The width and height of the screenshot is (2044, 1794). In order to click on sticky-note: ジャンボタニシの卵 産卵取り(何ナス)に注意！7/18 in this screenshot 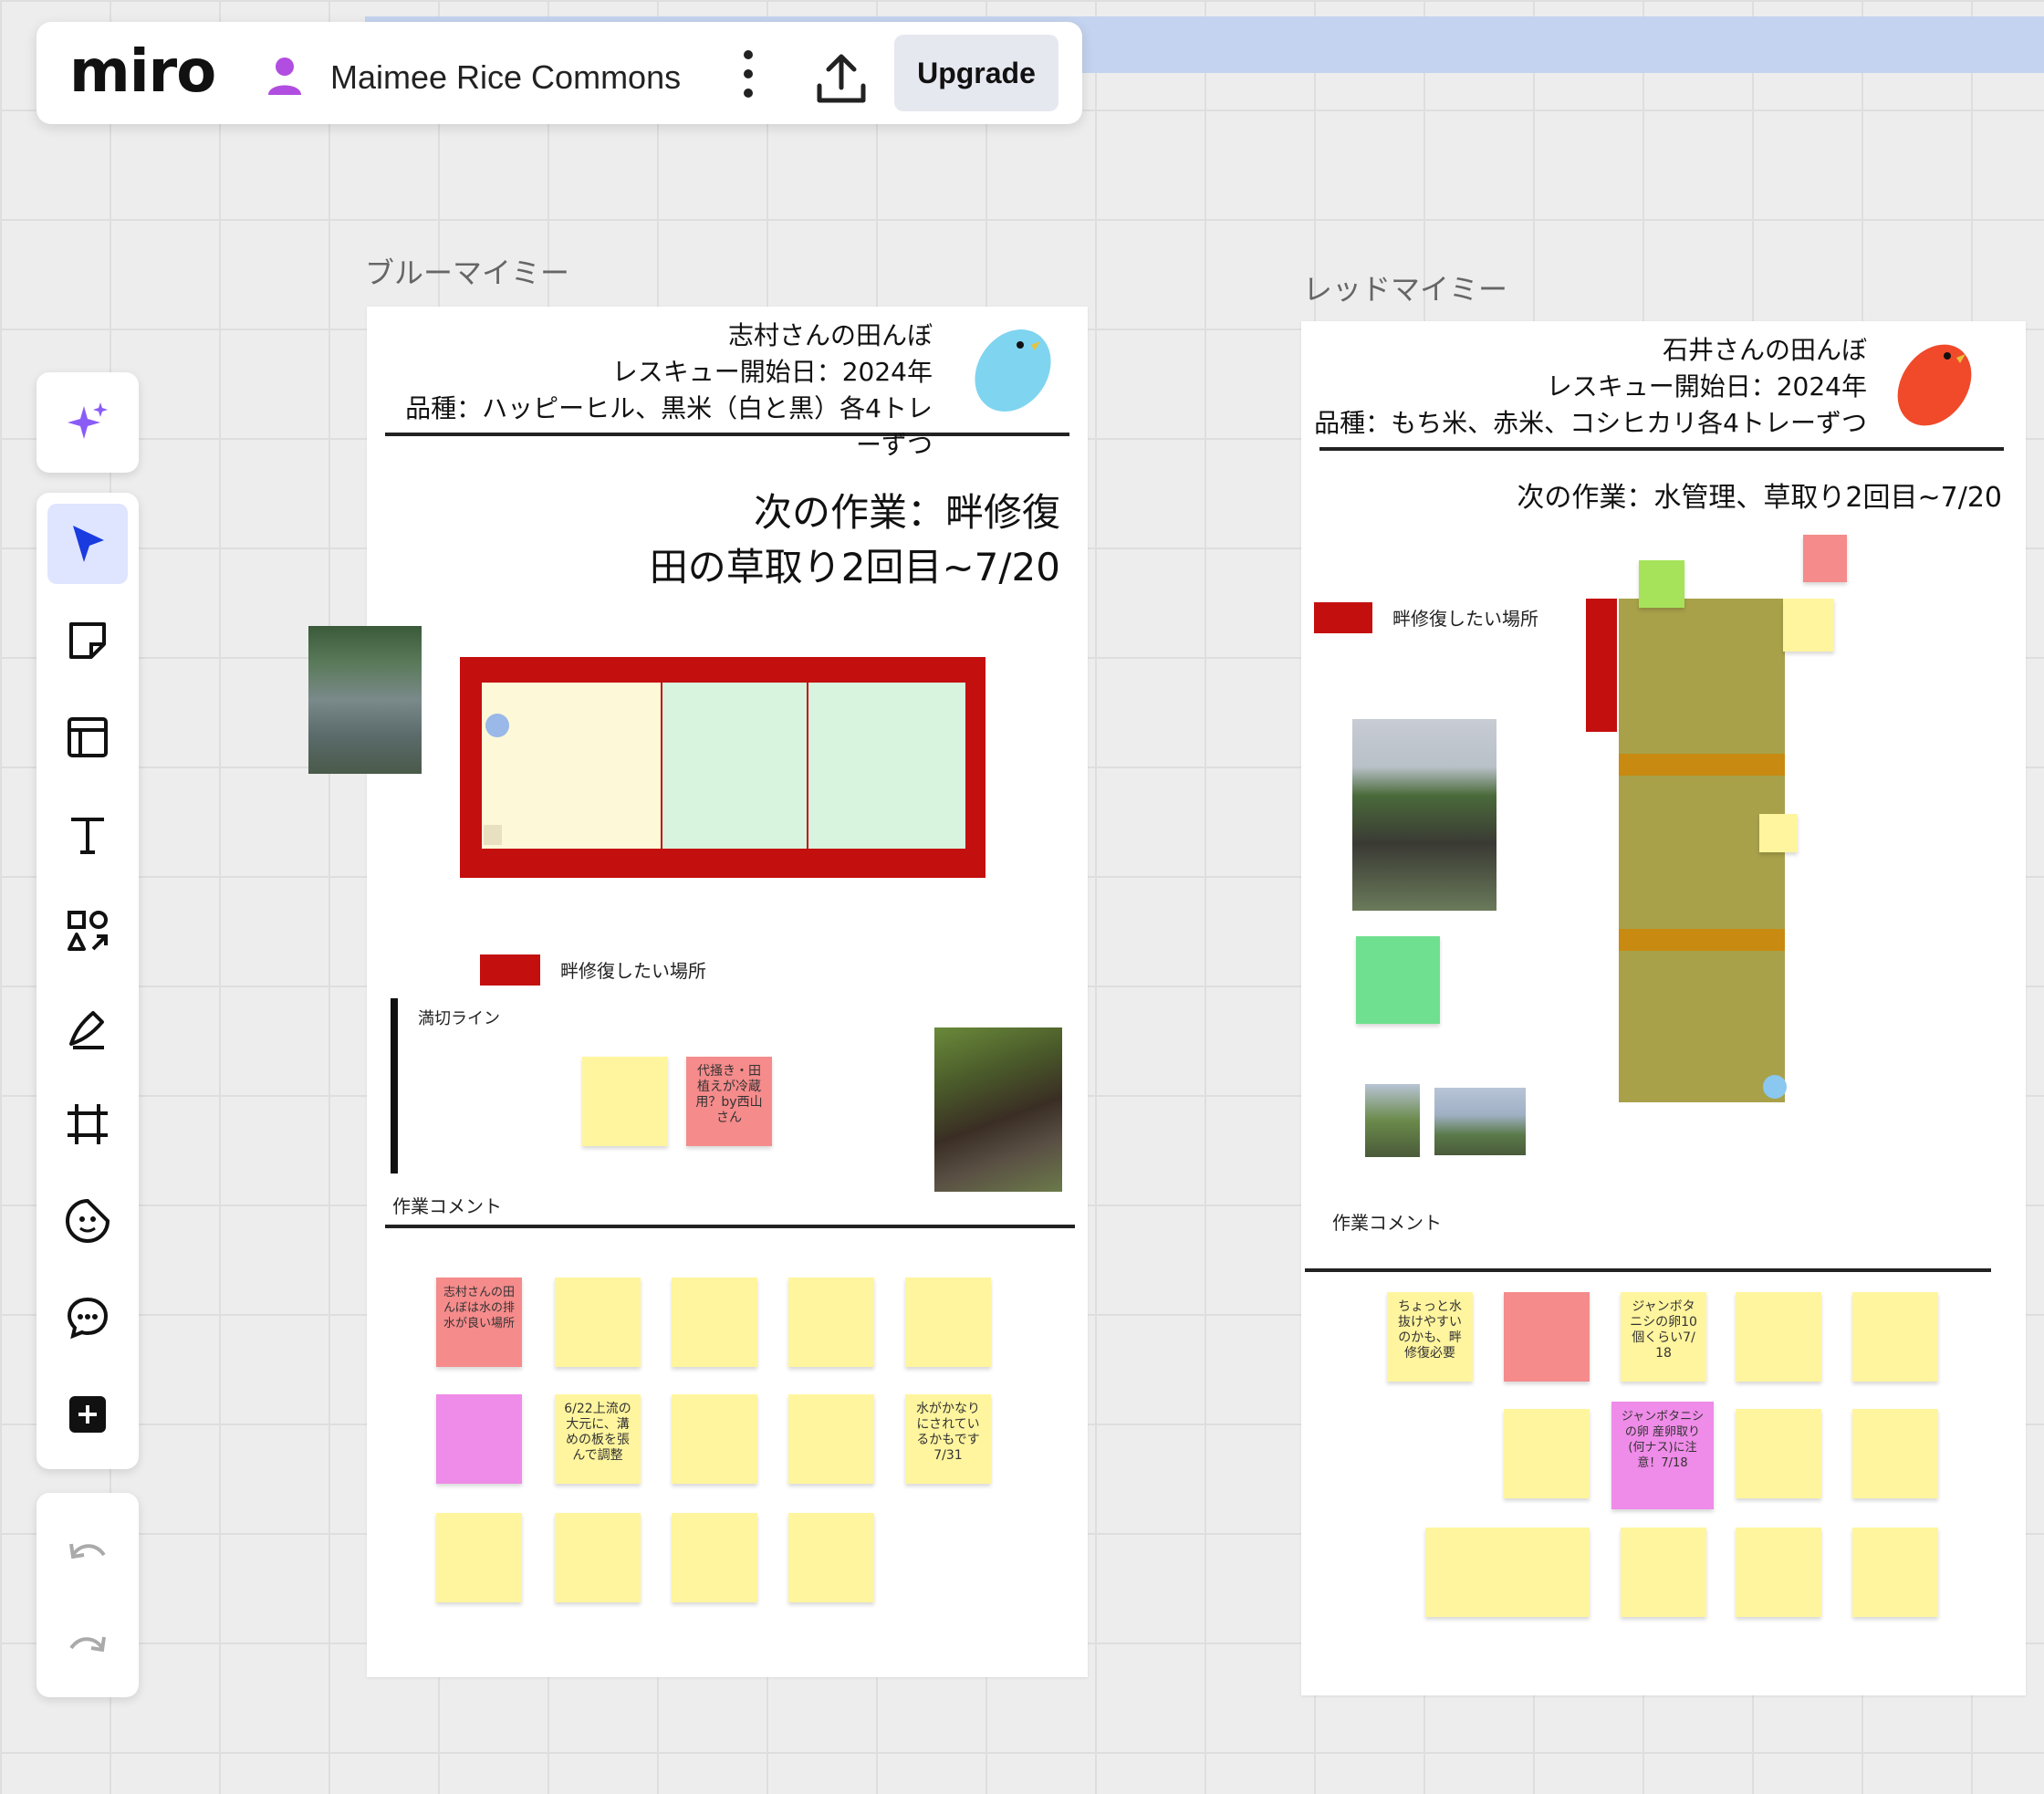, I will do `click(1662, 1455)`.